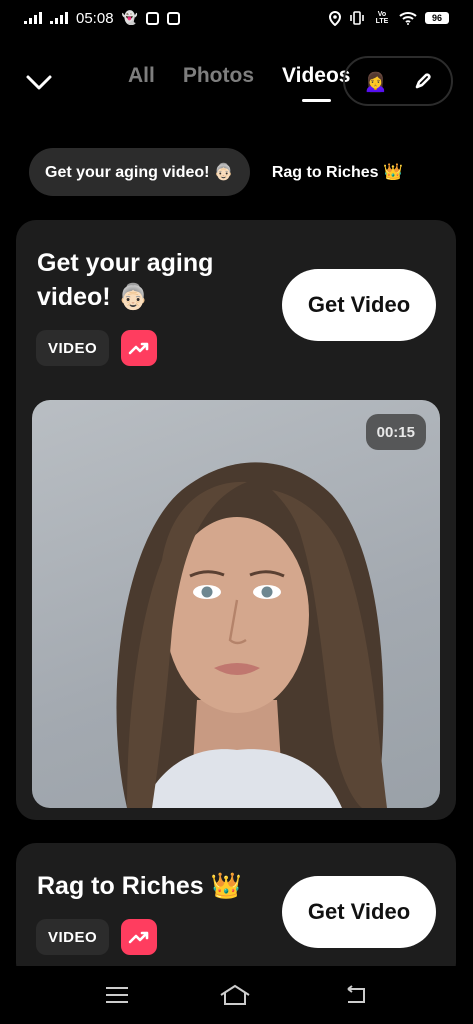 Image resolution: width=473 pixels, height=1024 pixels. Describe the element at coordinates (437, 18) in the screenshot. I see `battery-icon: 96` at that location.